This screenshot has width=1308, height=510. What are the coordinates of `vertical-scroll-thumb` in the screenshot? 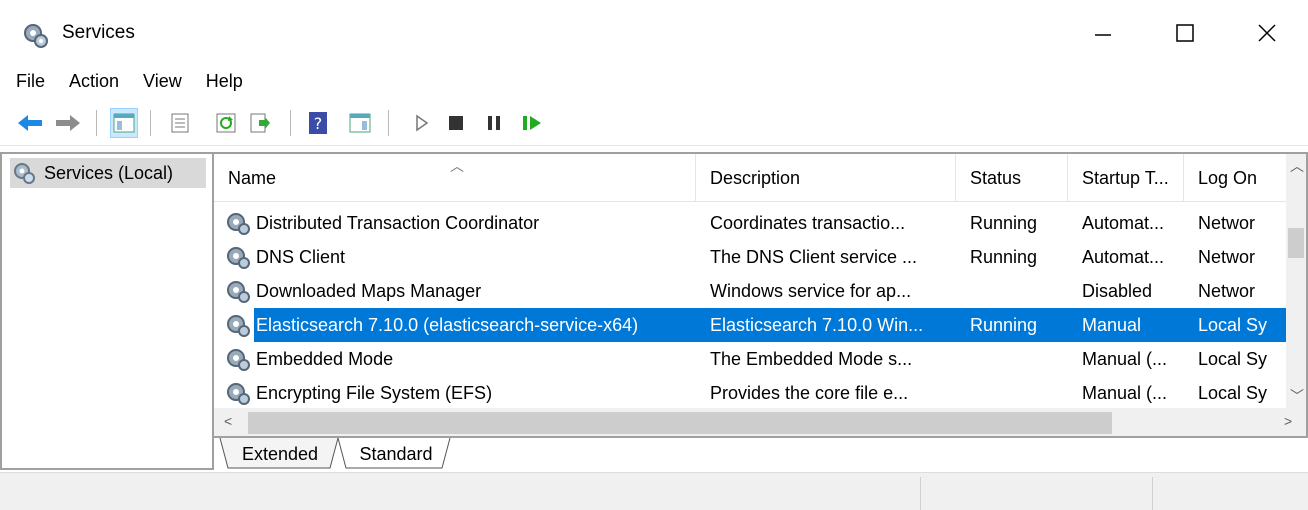 It's located at (1296, 243).